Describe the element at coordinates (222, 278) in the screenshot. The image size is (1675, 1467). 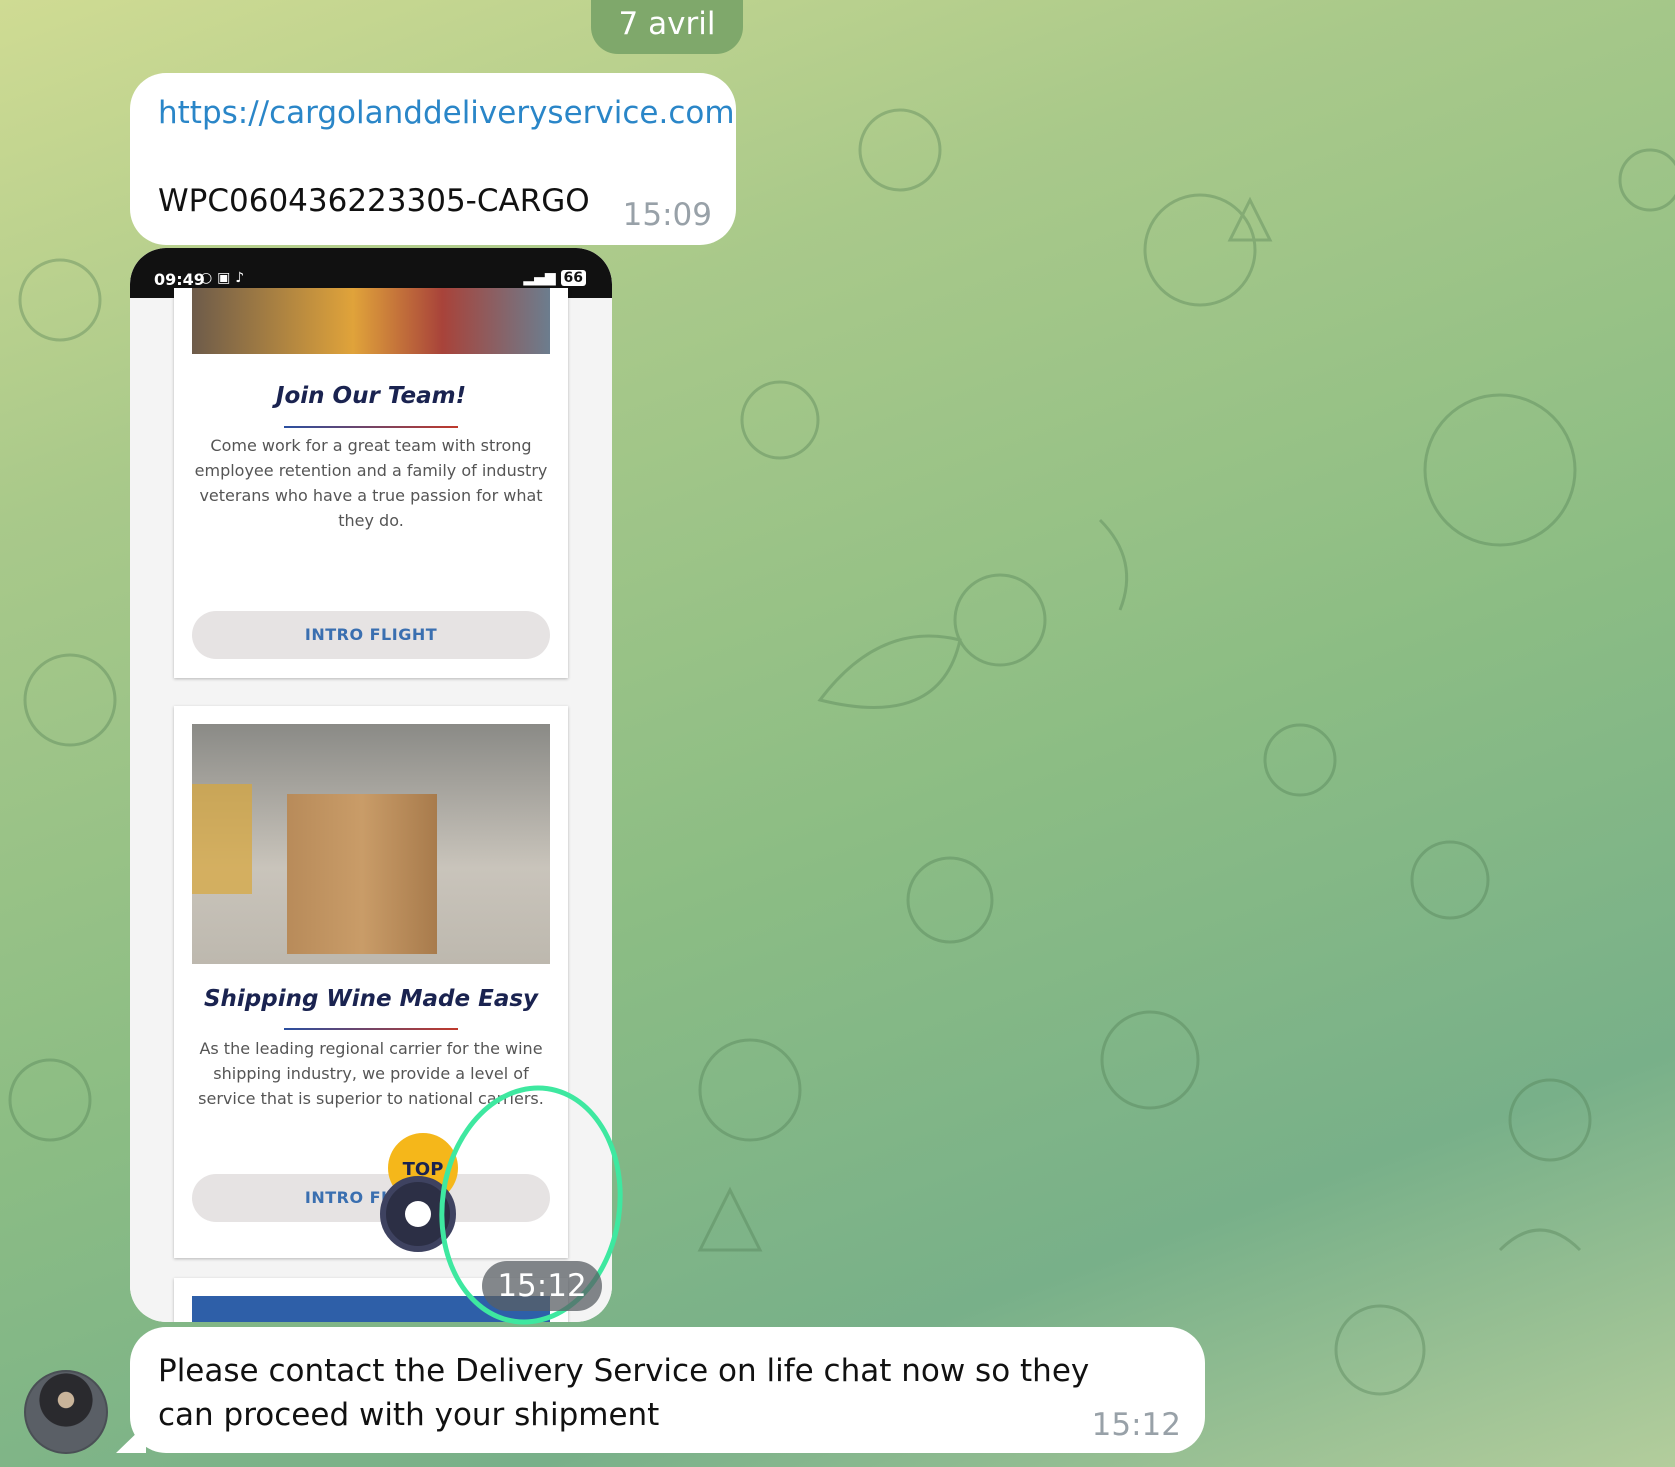
I see `notification-icons: ○ ▣ ♪` at that location.